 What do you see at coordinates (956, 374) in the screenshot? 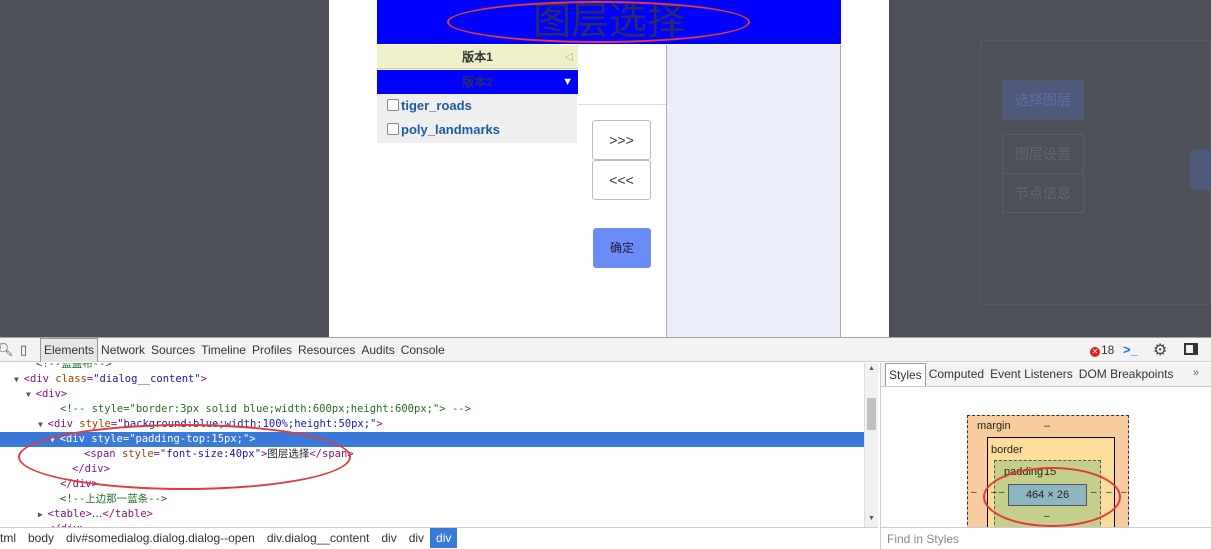
I see `styles-tab-computed: Computed` at bounding box center [956, 374].